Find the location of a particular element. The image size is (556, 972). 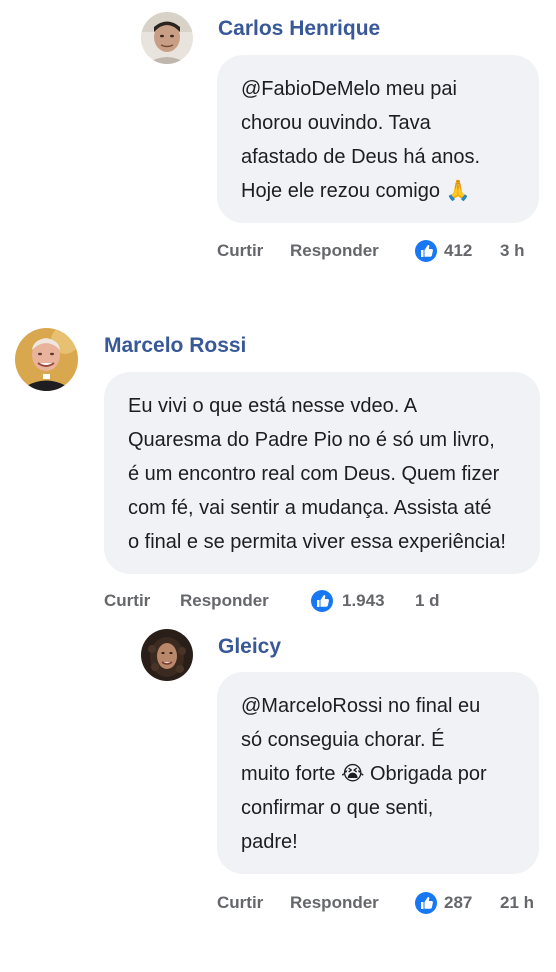

comment-text-line: padre! is located at coordinates (269, 842).